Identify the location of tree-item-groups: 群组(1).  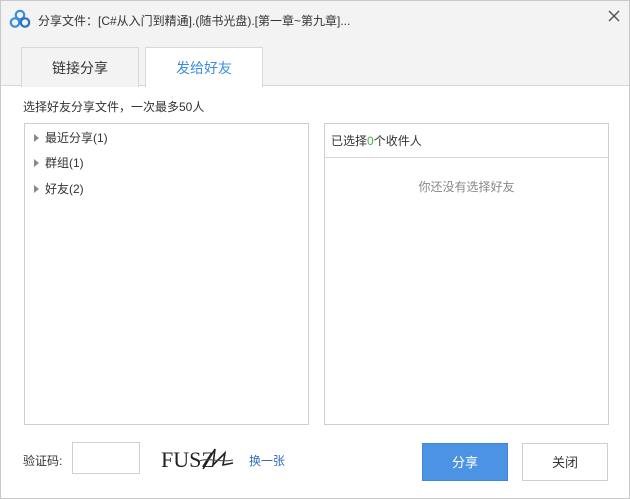
(59, 163).